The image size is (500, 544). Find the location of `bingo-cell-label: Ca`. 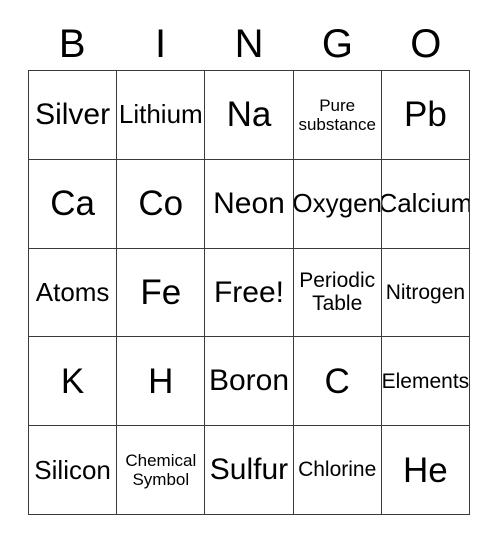

bingo-cell-label: Ca is located at coordinates (72, 204).